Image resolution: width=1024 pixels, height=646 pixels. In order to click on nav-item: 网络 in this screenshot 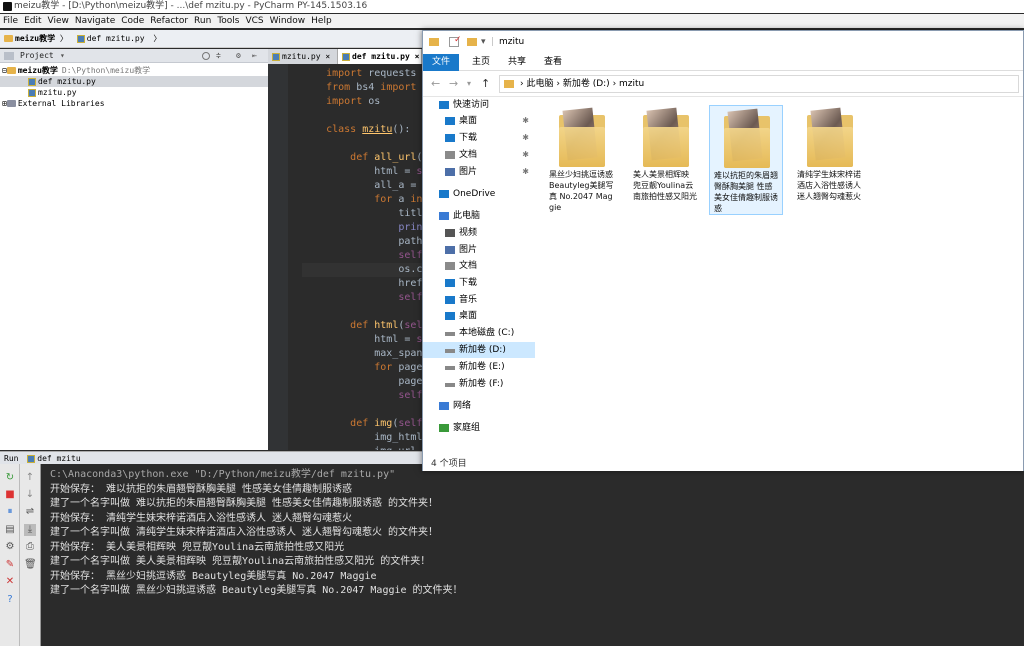, I will do `click(479, 406)`.